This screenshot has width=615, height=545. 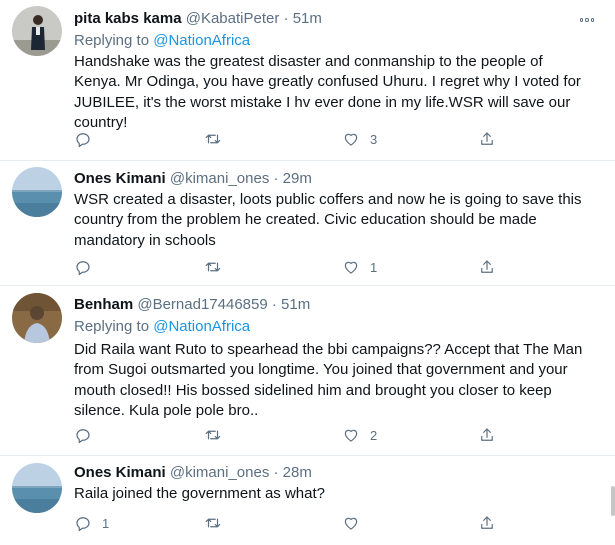 What do you see at coordinates (359, 139) in the screenshot?
I see `like-button: 3` at bounding box center [359, 139].